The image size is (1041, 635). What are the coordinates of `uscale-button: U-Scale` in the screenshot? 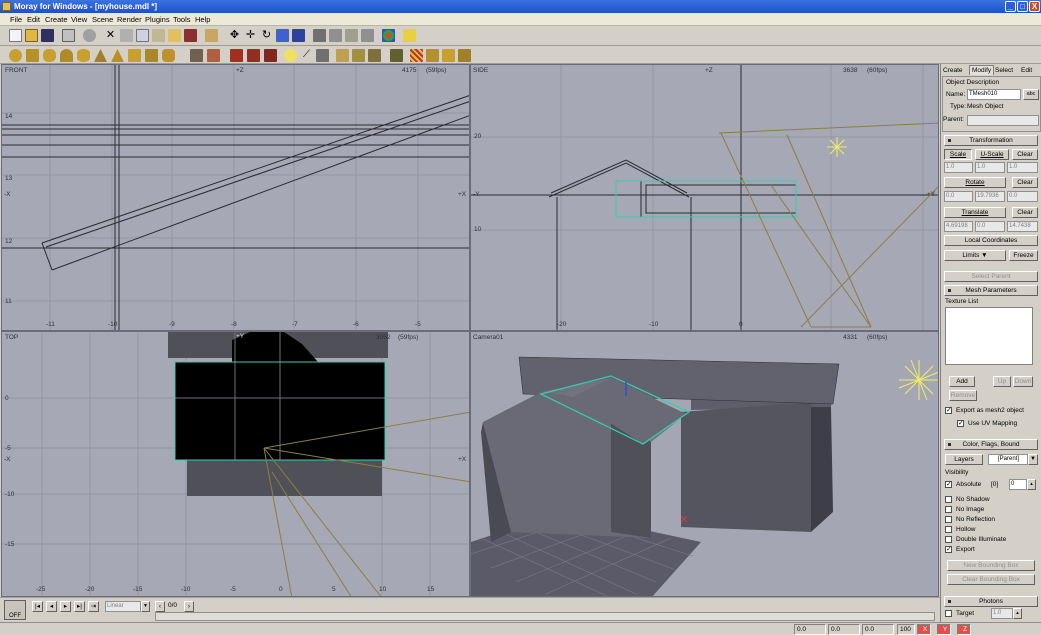 It's located at (992, 154).